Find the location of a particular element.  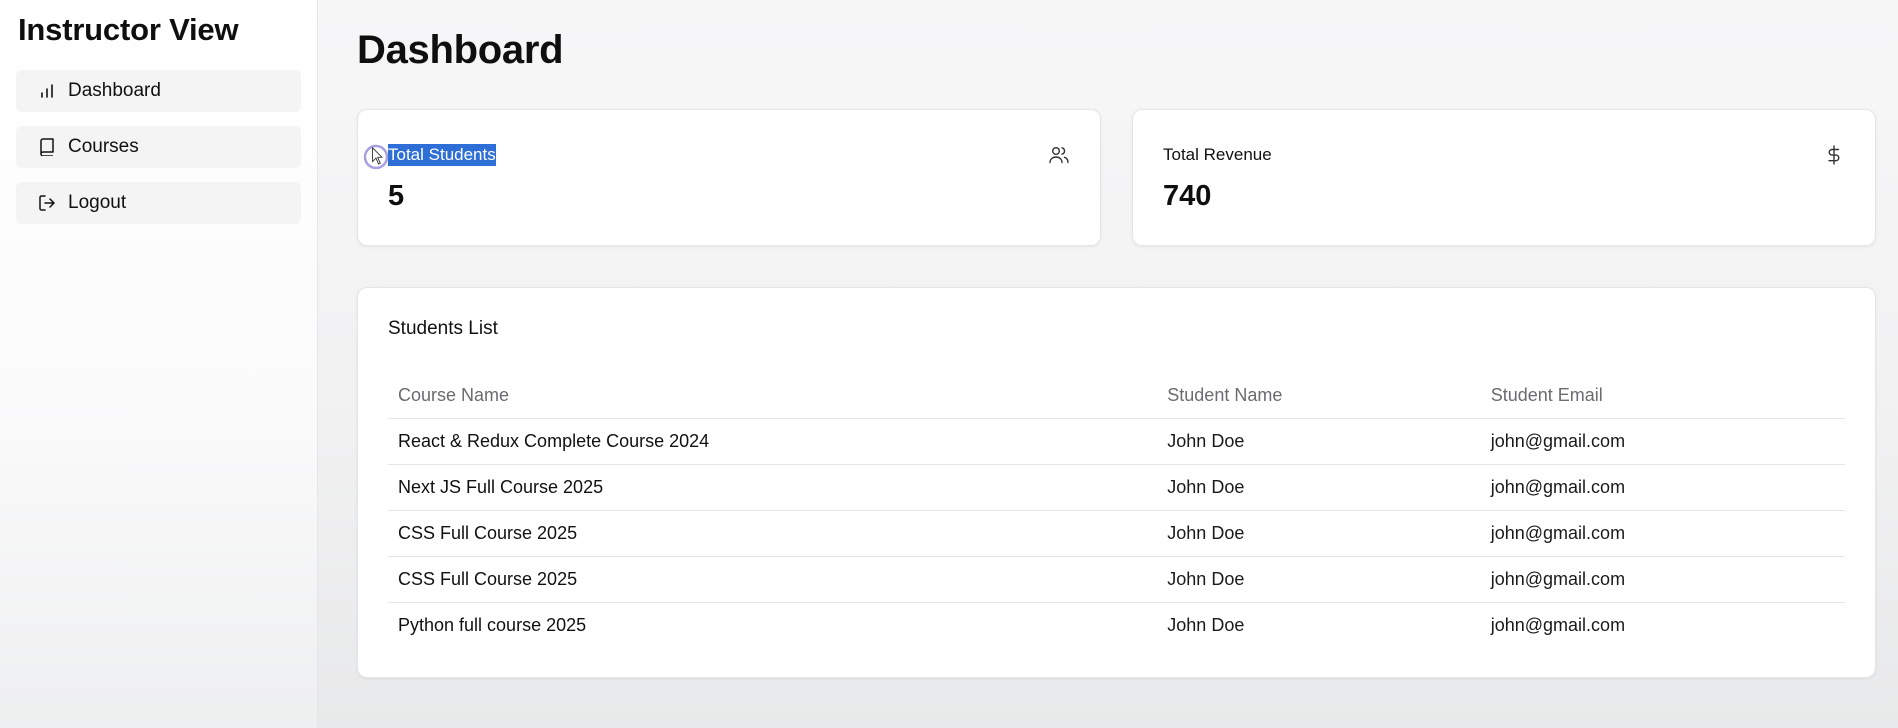

sidebar-item-label: Courses is located at coordinates (103, 146).